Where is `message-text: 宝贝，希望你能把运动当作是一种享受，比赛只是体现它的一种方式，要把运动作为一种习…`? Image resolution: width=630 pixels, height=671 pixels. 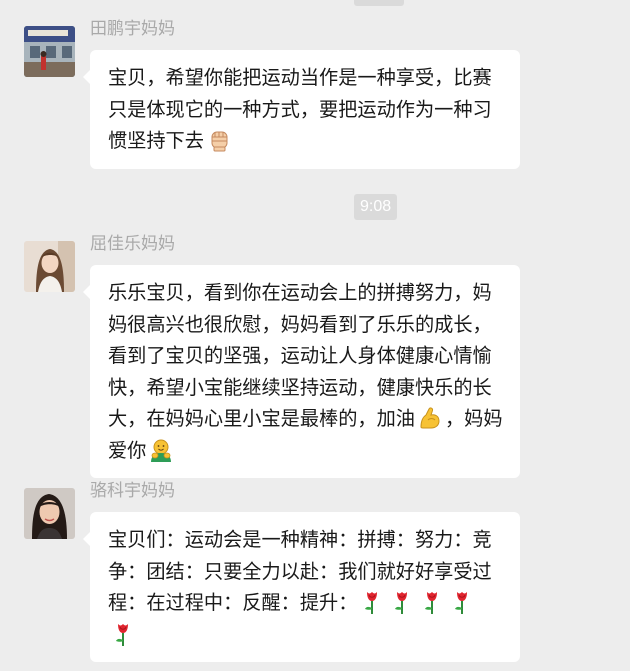 message-text: 宝贝，希望你能把运动当作是一种享受，比赛只是体现它的一种方式，要把运动作为一种习… is located at coordinates (300, 109).